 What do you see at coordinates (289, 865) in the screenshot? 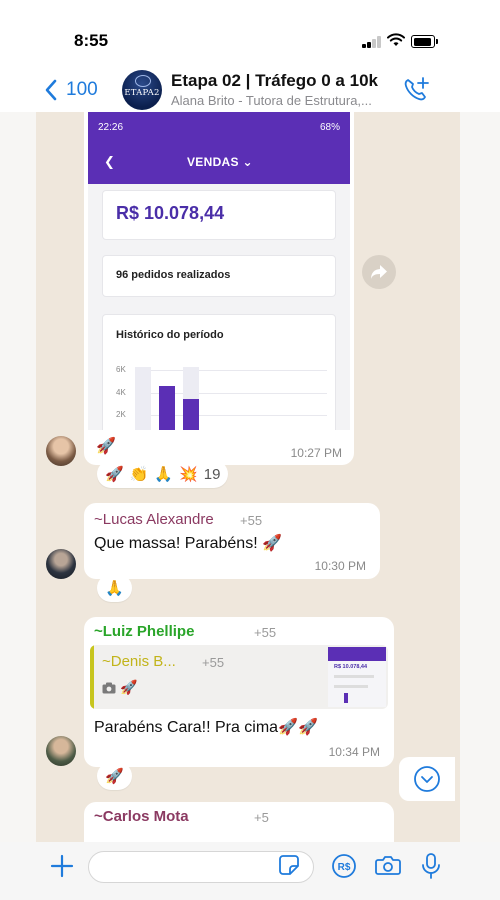
I see `sticker-icon` at bounding box center [289, 865].